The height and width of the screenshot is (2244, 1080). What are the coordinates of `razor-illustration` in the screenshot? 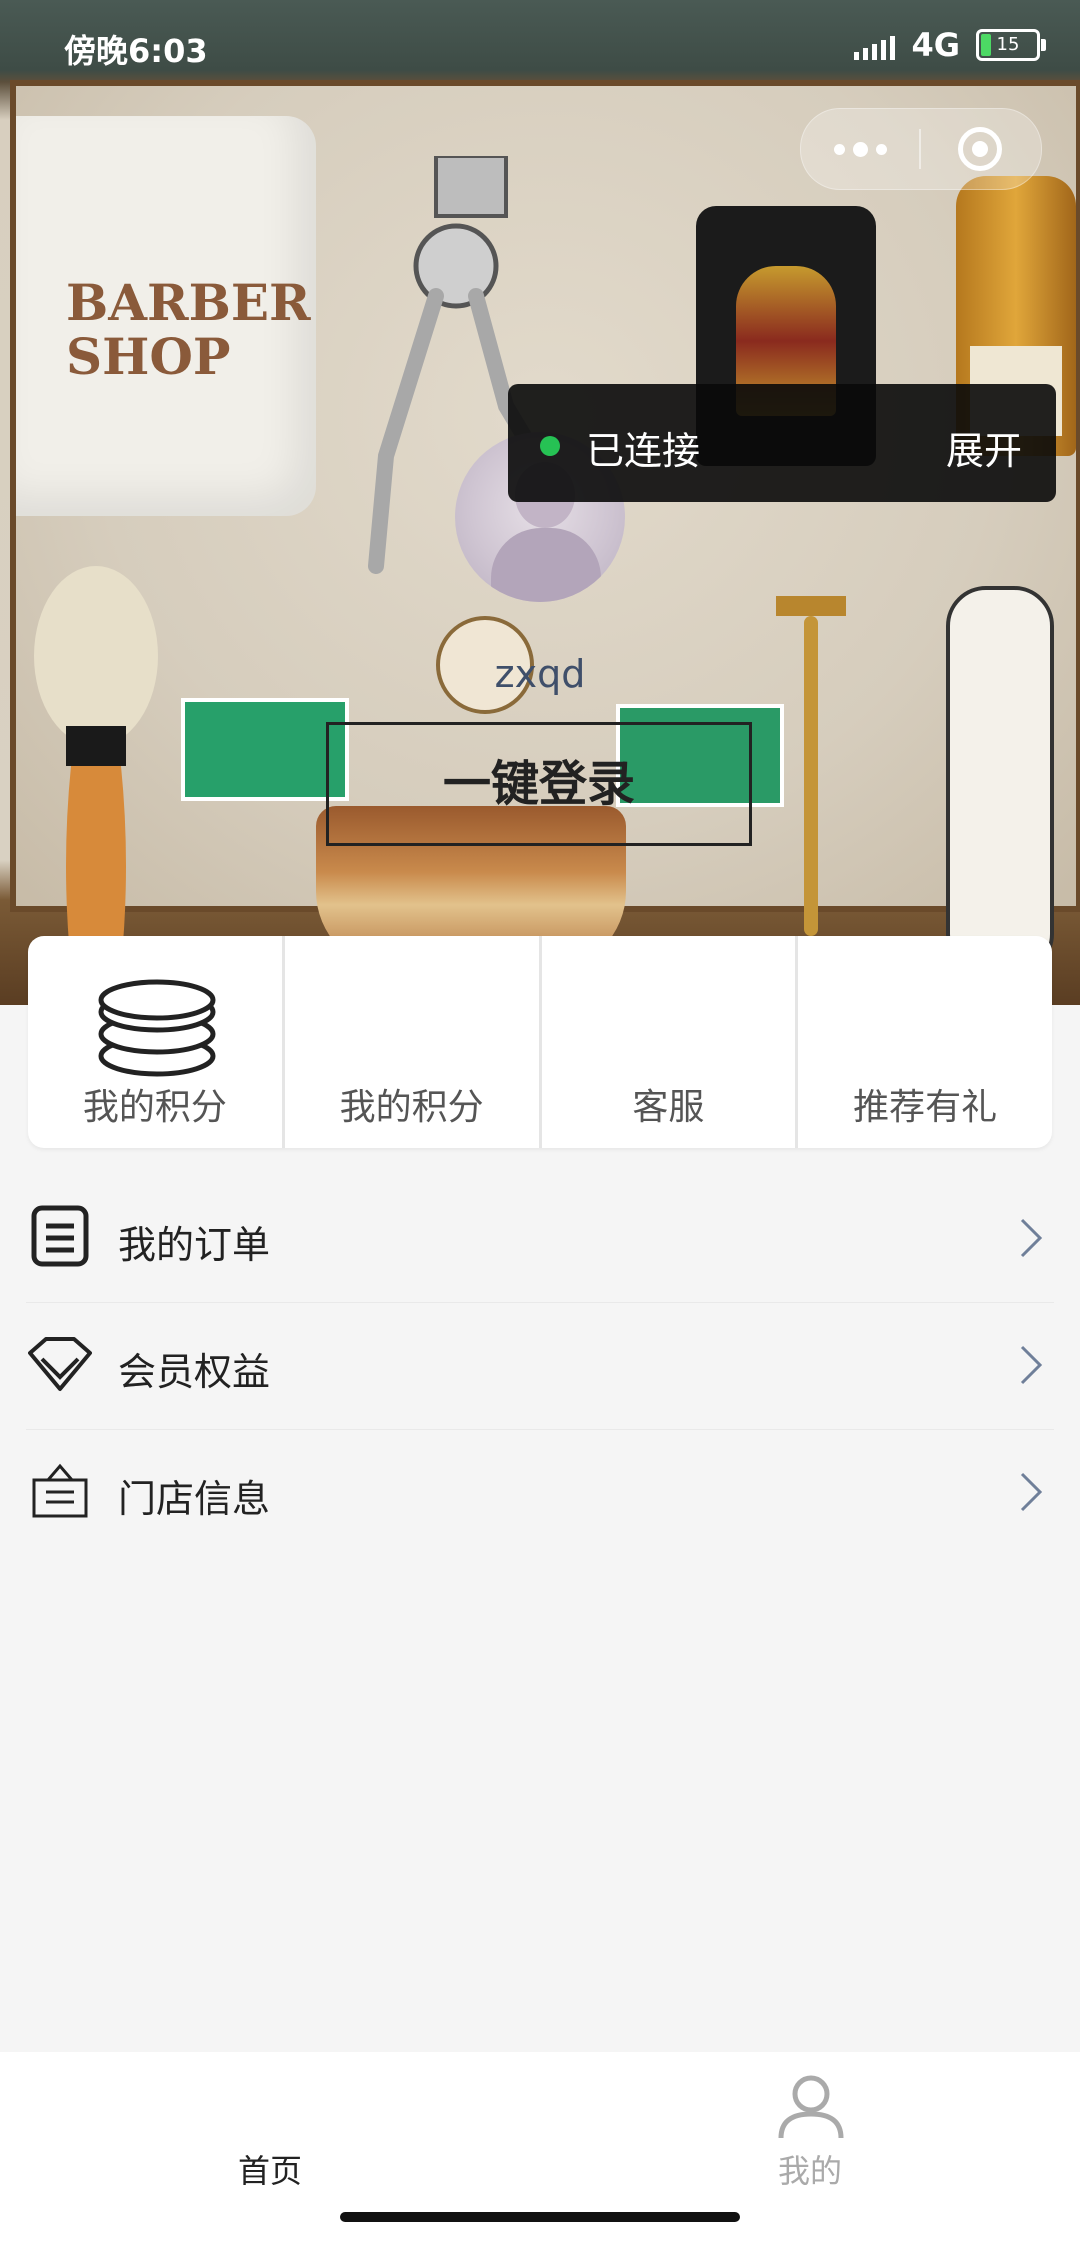 It's located at (811, 766).